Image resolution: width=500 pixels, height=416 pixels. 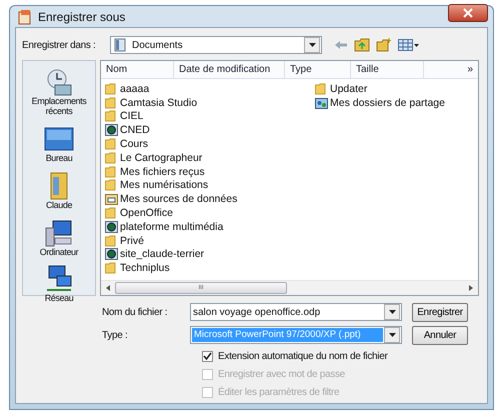 What do you see at coordinates (210, 268) in the screenshot?
I see `file-item: Techniplus` at bounding box center [210, 268].